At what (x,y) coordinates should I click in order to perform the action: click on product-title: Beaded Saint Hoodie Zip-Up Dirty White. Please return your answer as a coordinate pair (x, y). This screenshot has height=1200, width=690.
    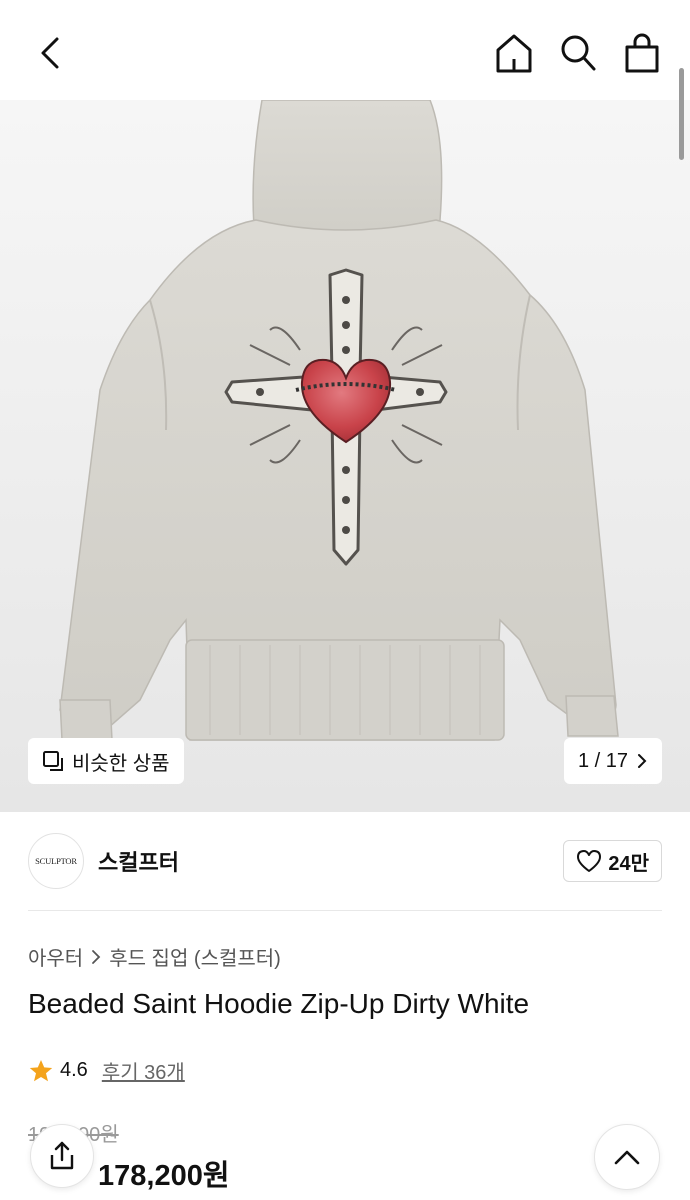
    Looking at the image, I should click on (279, 1003).